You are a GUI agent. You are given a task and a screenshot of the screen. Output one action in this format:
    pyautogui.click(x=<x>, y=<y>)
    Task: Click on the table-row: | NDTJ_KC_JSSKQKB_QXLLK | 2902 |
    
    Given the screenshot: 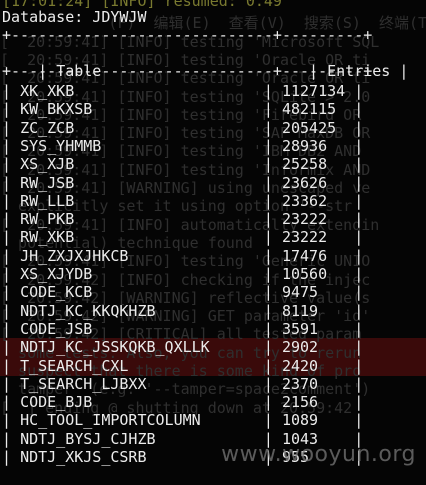 What is the action you would take?
    pyautogui.click(x=182, y=347)
    